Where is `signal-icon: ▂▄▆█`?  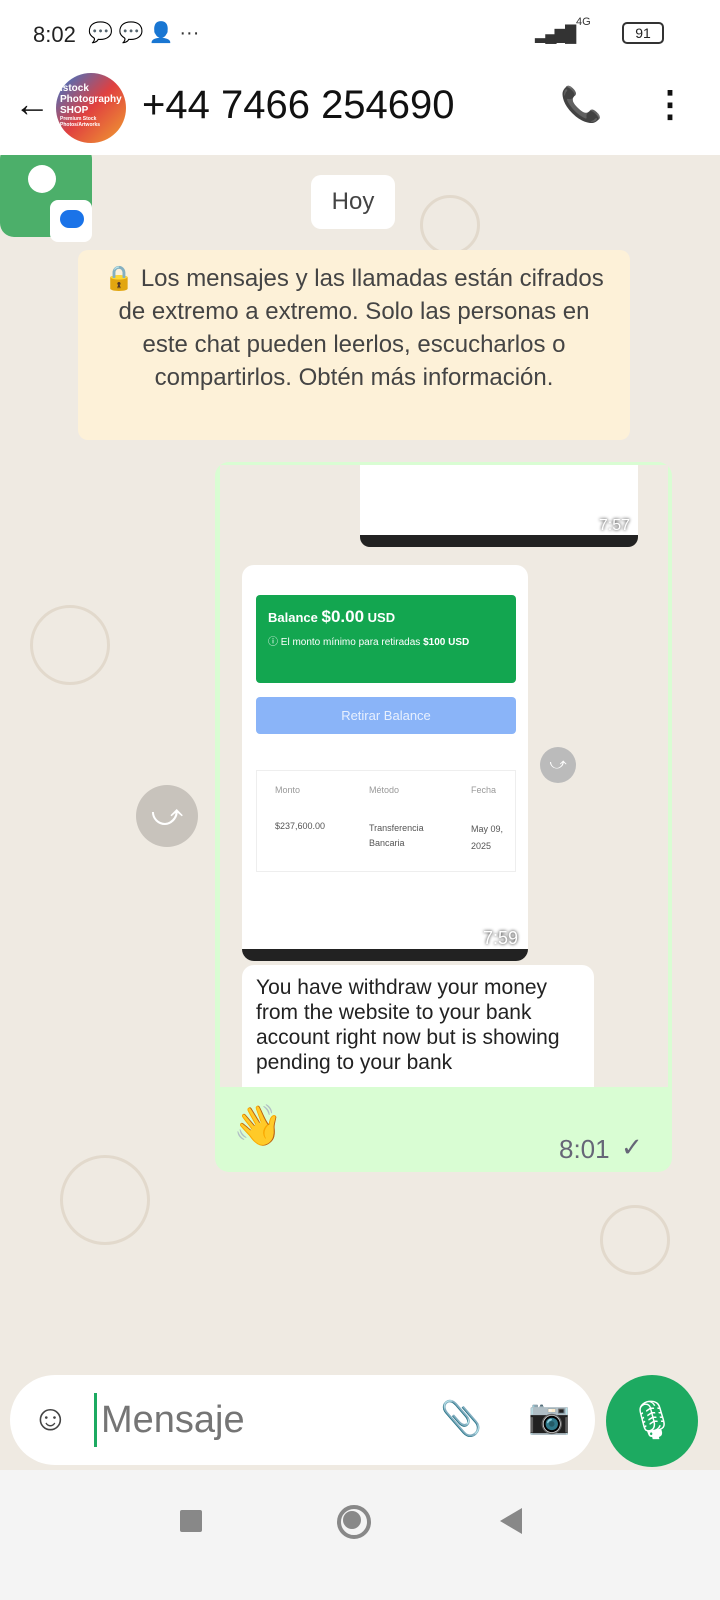 signal-icon: ▂▄▆█ is located at coordinates (555, 34).